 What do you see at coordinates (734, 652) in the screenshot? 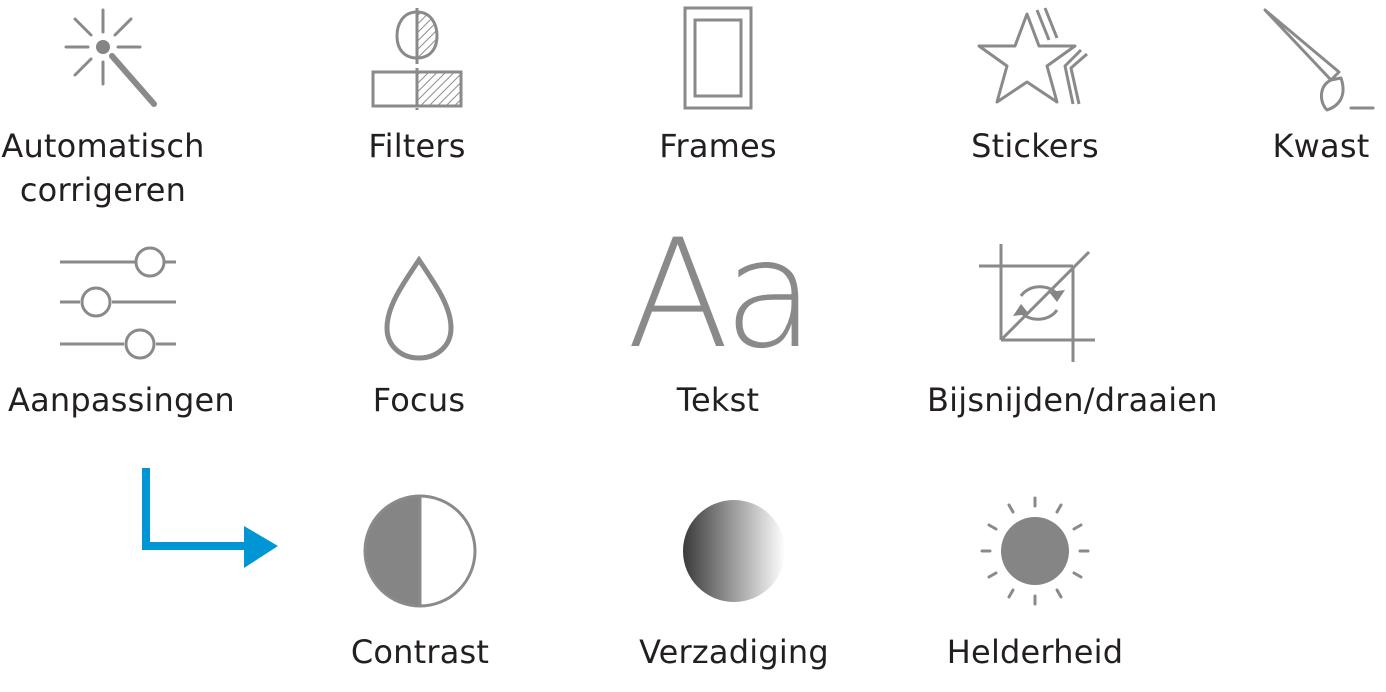
I see `tool-saturation-label: Verzadiging` at bounding box center [734, 652].